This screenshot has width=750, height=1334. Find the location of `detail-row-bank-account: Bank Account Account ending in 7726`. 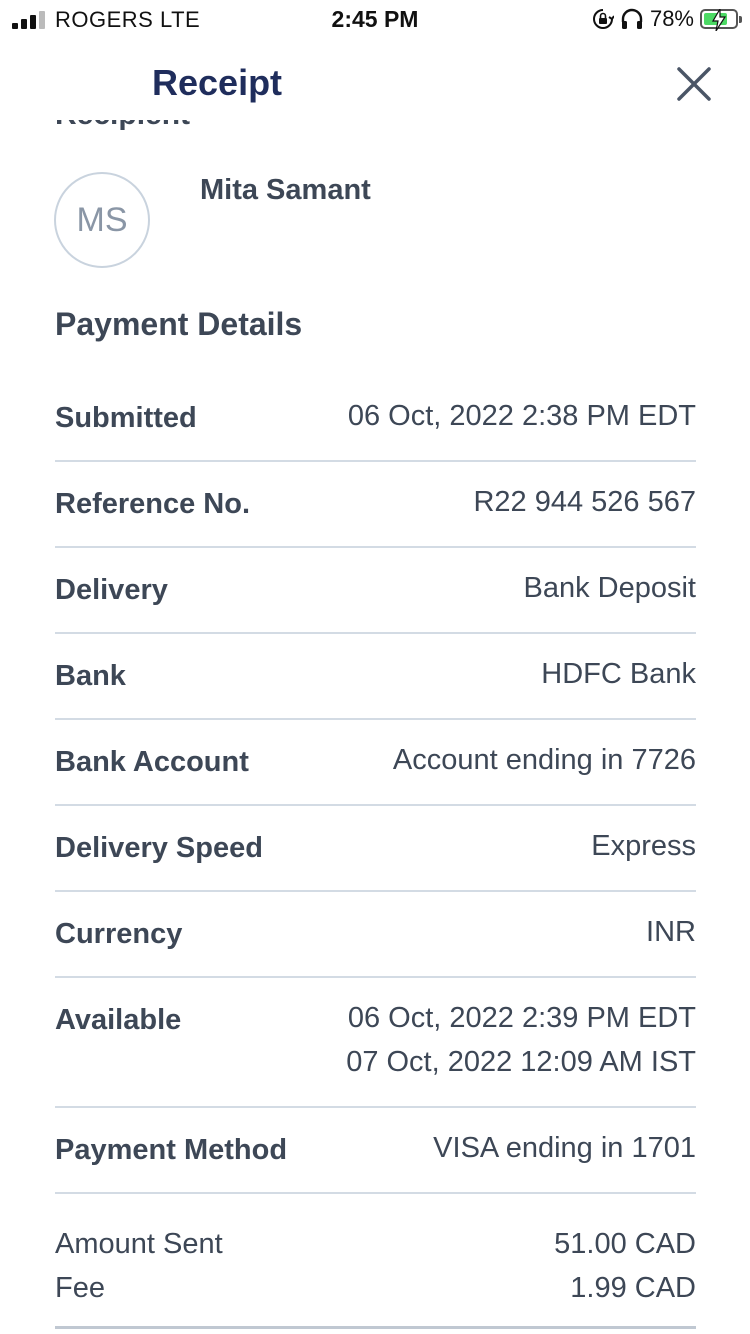

detail-row-bank-account: Bank Account Account ending in 7726 is located at coordinates (375, 763).